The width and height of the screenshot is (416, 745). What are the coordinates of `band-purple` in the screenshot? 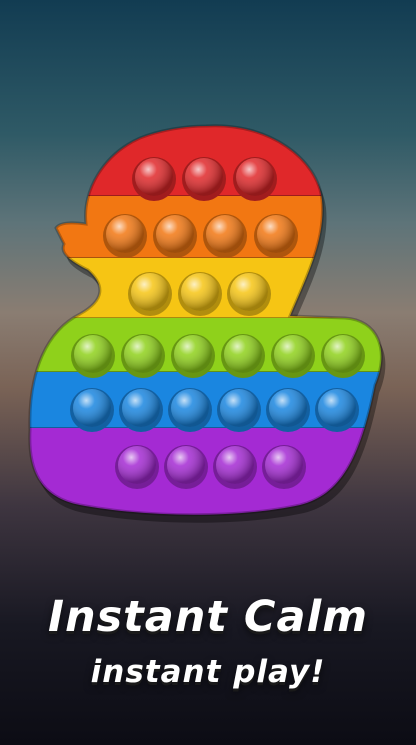 It's located at (205, 471).